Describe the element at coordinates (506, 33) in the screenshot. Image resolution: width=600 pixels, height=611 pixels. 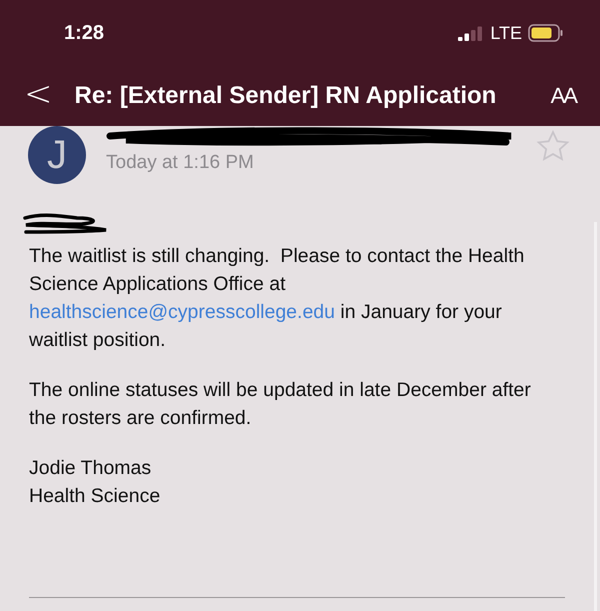
I see `network-label: LTE` at that location.